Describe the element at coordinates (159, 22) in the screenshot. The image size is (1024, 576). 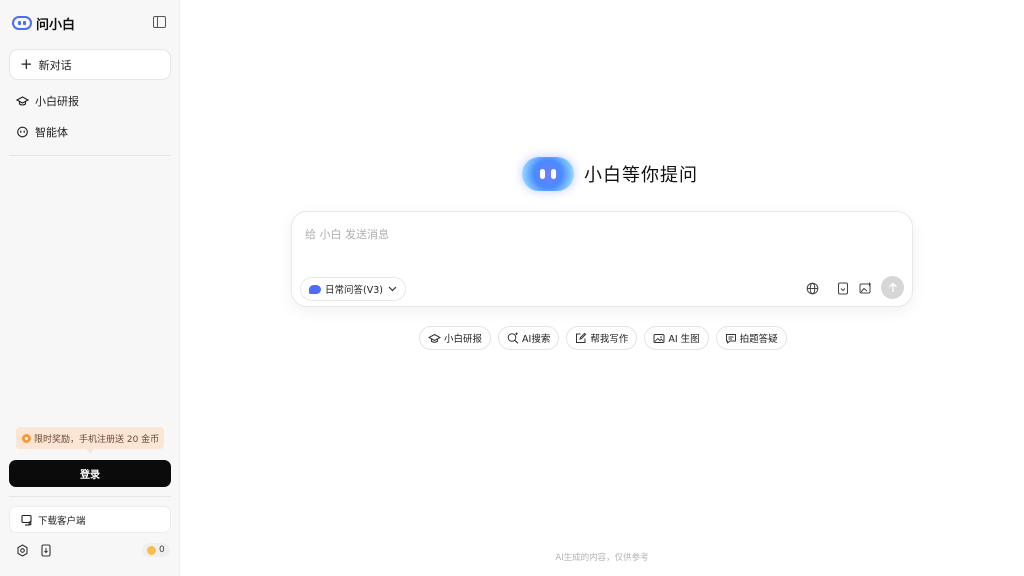
I see `sidebar-toggle-icon` at that location.